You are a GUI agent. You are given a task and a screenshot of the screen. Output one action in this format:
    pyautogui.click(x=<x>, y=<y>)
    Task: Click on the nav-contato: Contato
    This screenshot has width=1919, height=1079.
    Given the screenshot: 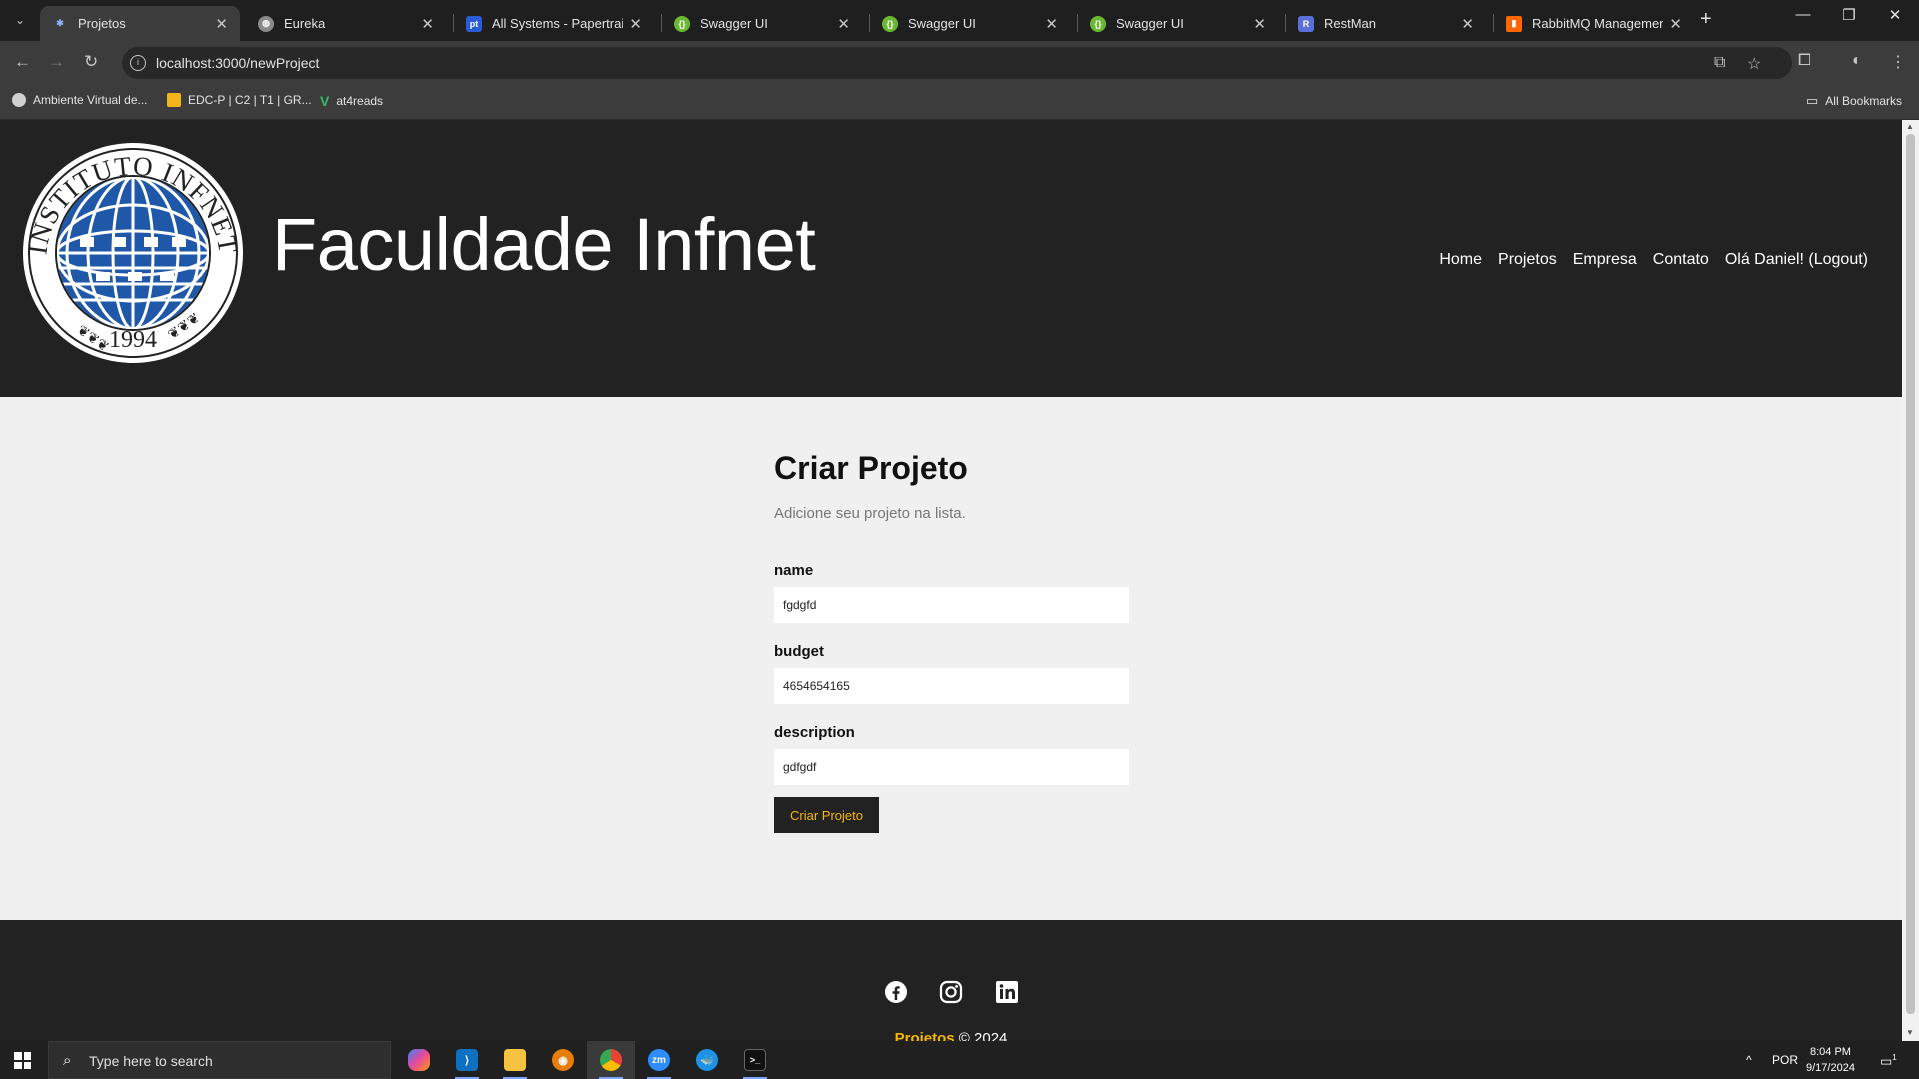 What is the action you would take?
    pyautogui.click(x=1681, y=260)
    